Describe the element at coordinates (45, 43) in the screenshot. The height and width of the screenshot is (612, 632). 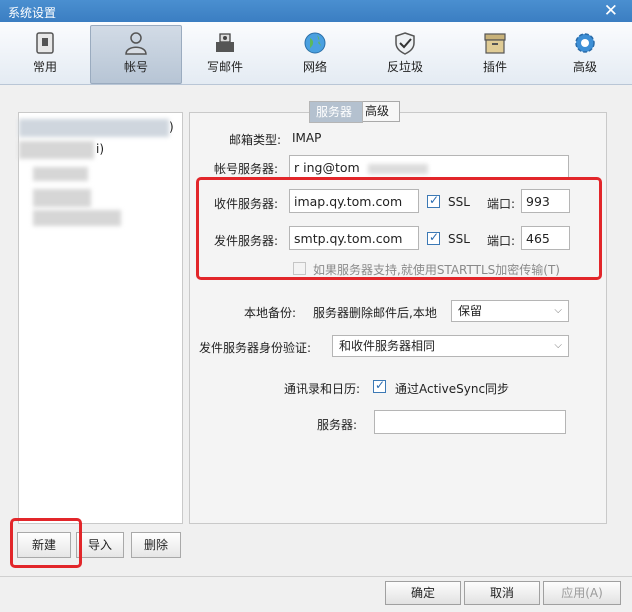
I see `general-icon` at that location.